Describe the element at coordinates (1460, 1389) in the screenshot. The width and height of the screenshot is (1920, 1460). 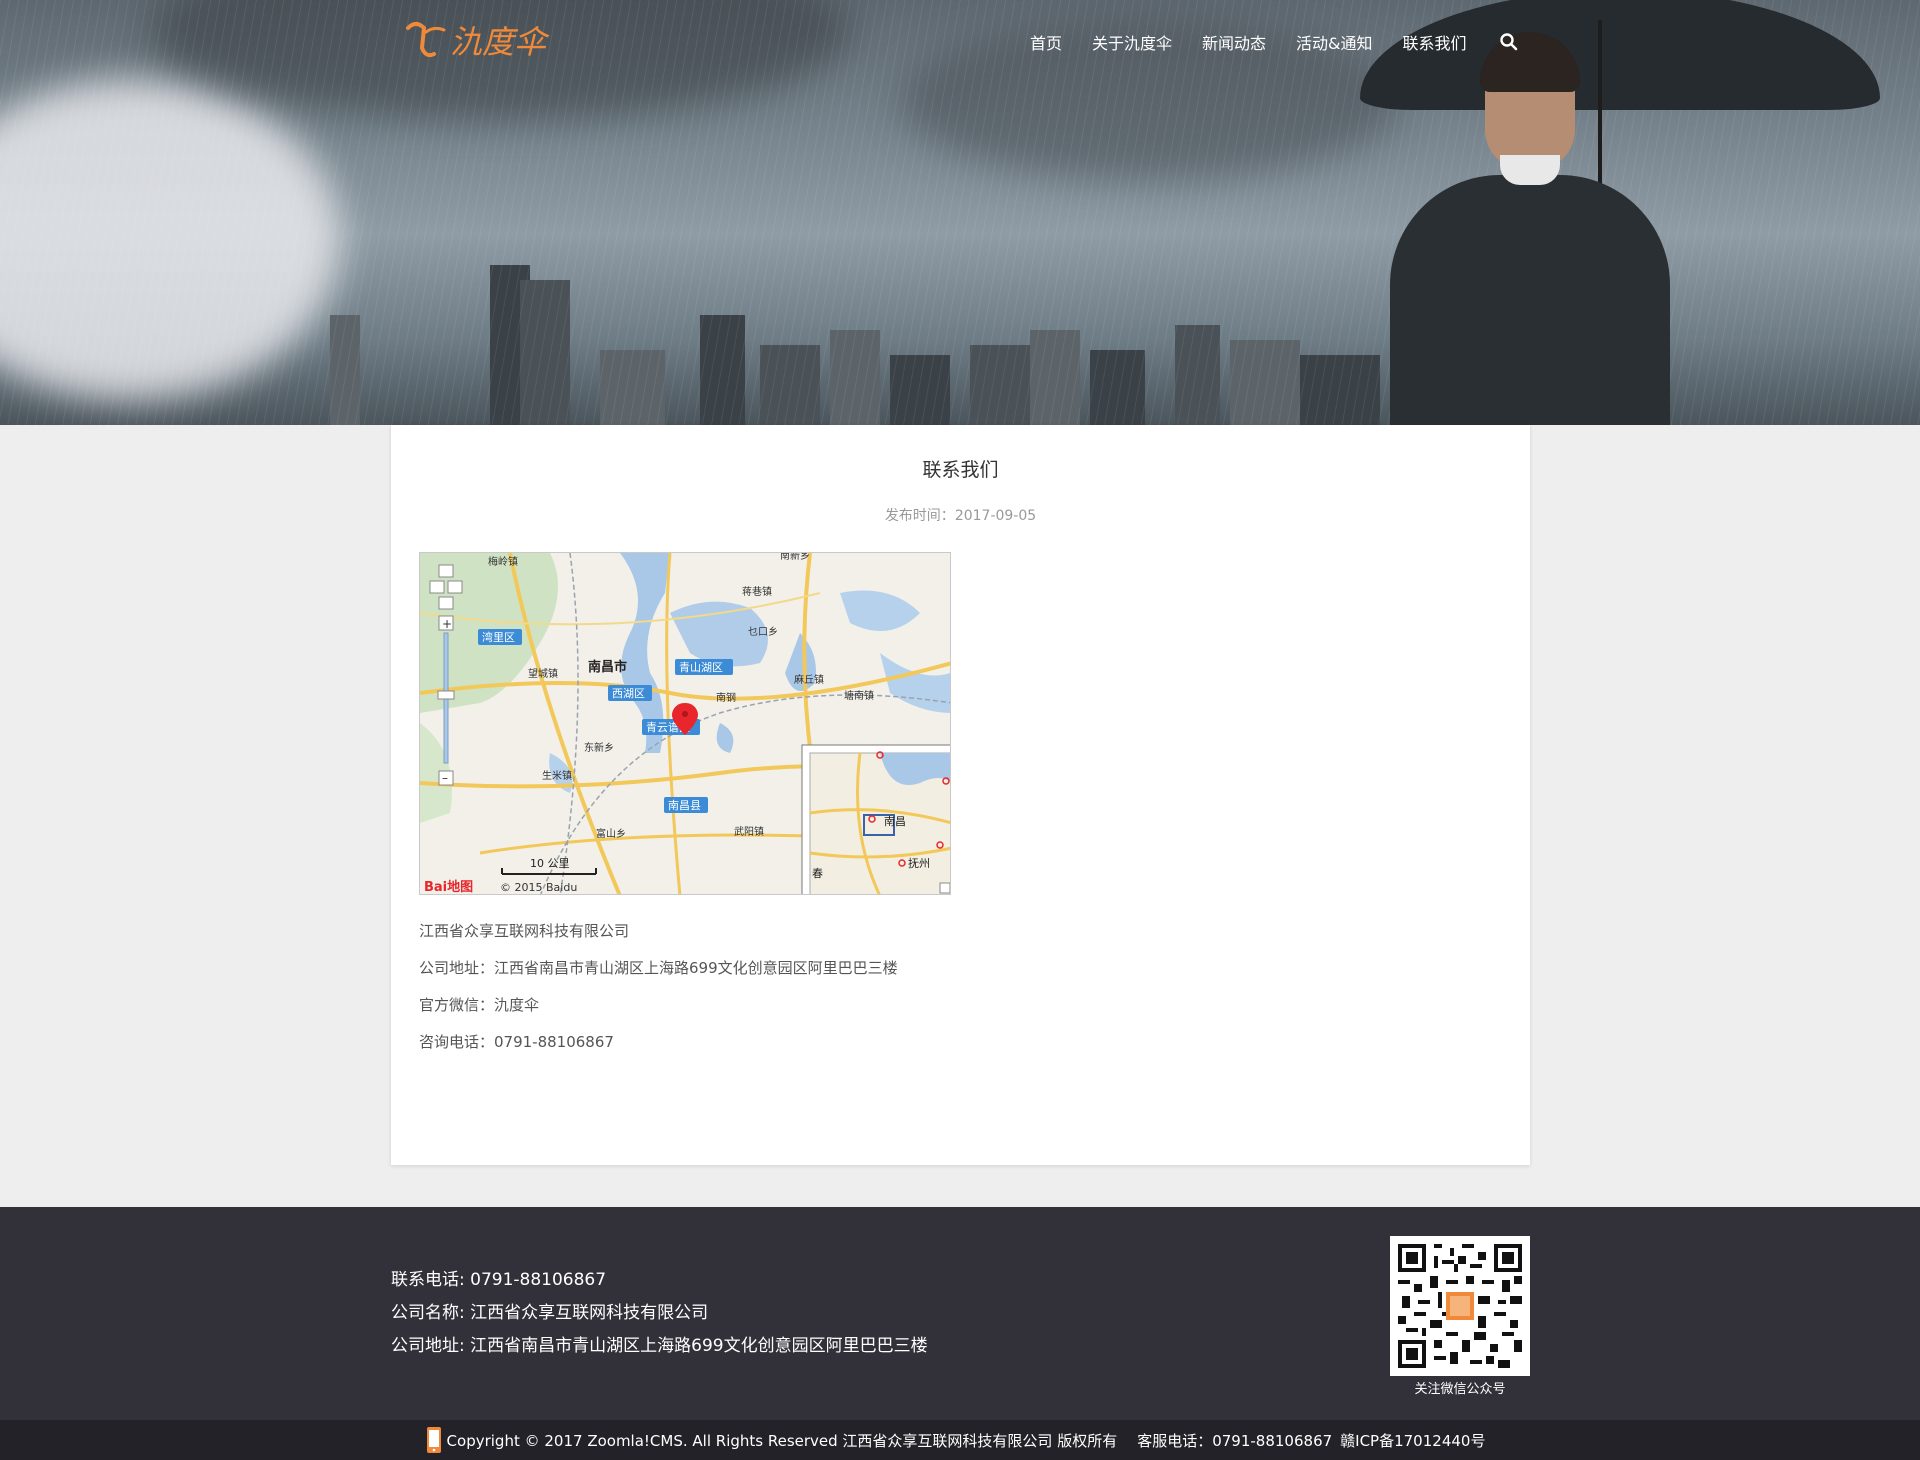
I see `qr-caption: 关注微信公众号` at that location.